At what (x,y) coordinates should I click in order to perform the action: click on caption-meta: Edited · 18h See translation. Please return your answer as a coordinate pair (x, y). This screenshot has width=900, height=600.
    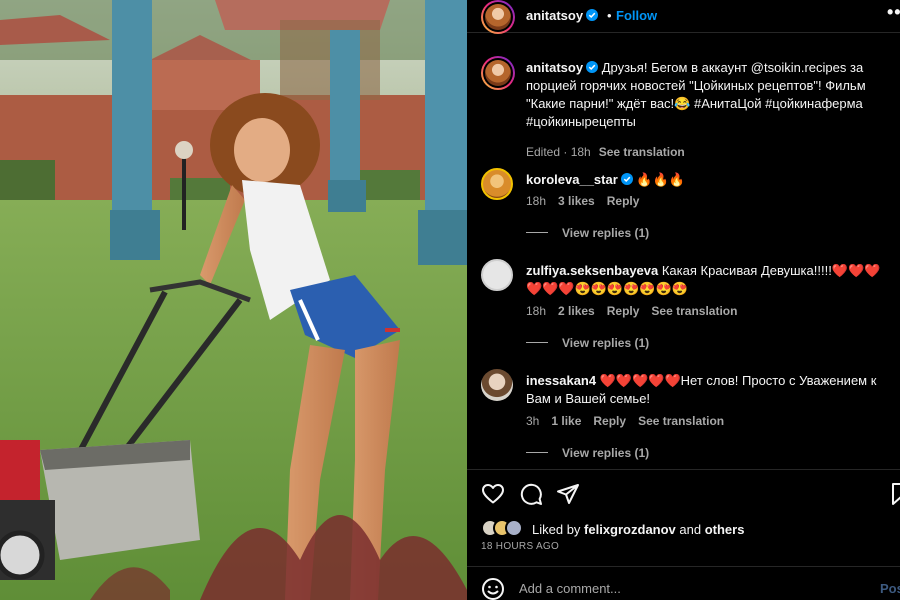
    Looking at the image, I should click on (711, 152).